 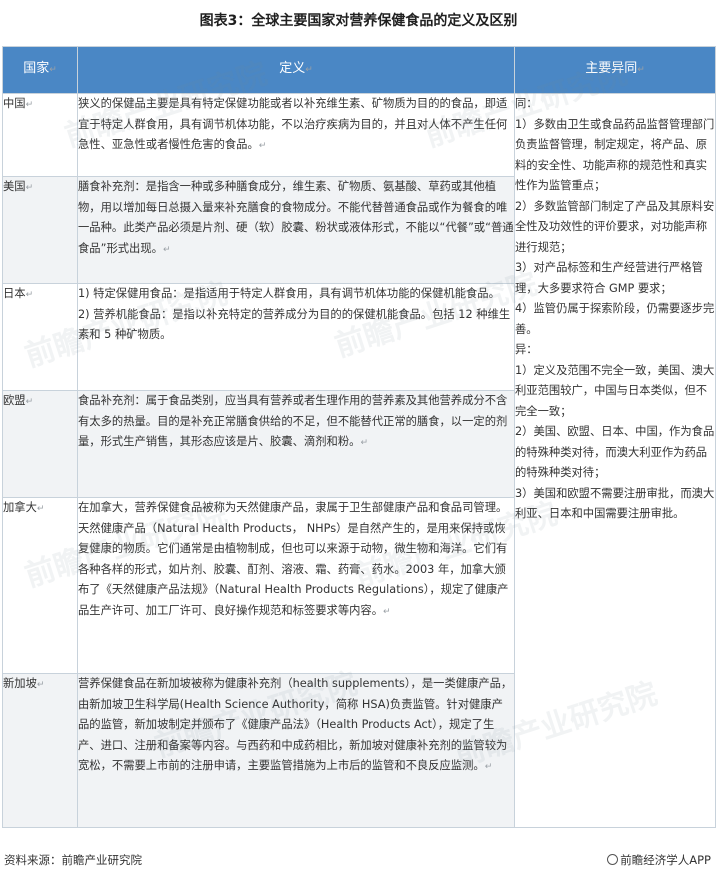 What do you see at coordinates (615, 226) in the screenshot?
I see `difference-item: 2）多数监管部门制定了产品及其原料安全性及功效性的评价要求，对功能声称进行规范；` at bounding box center [615, 226].